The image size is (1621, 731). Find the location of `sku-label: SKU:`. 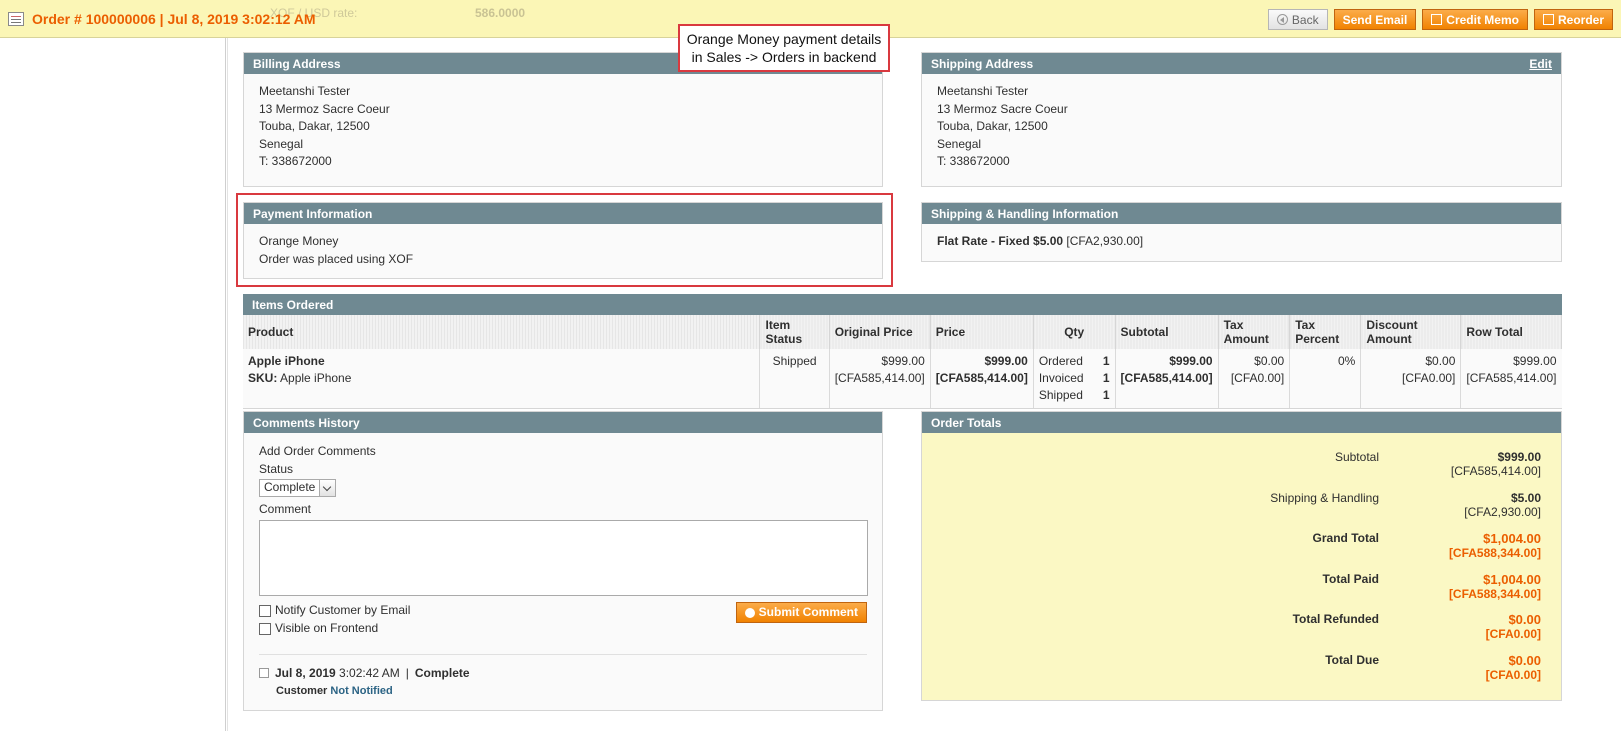

sku-label: SKU: is located at coordinates (263, 378).